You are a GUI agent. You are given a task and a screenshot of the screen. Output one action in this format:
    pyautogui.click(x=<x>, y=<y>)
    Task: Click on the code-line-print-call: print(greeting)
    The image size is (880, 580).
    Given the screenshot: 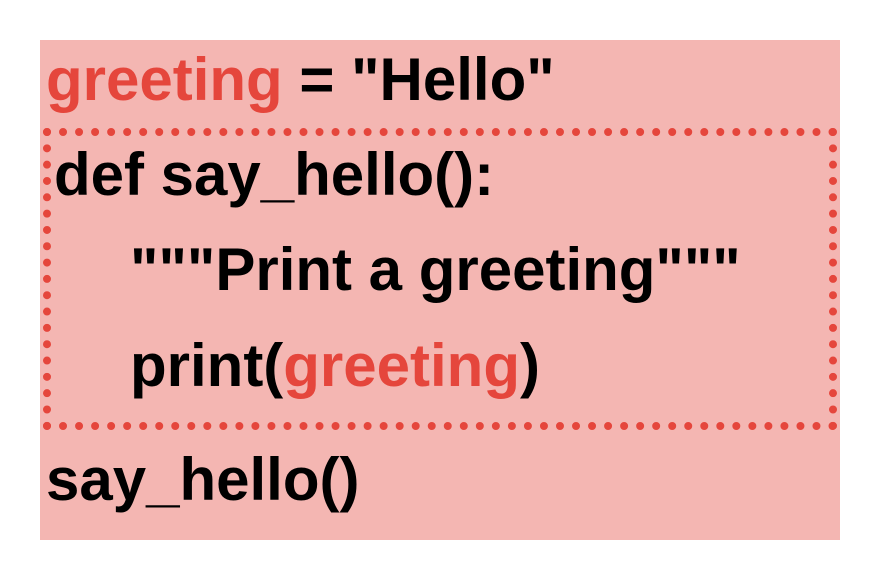 What is the action you would take?
    pyautogui.click(x=335, y=366)
    